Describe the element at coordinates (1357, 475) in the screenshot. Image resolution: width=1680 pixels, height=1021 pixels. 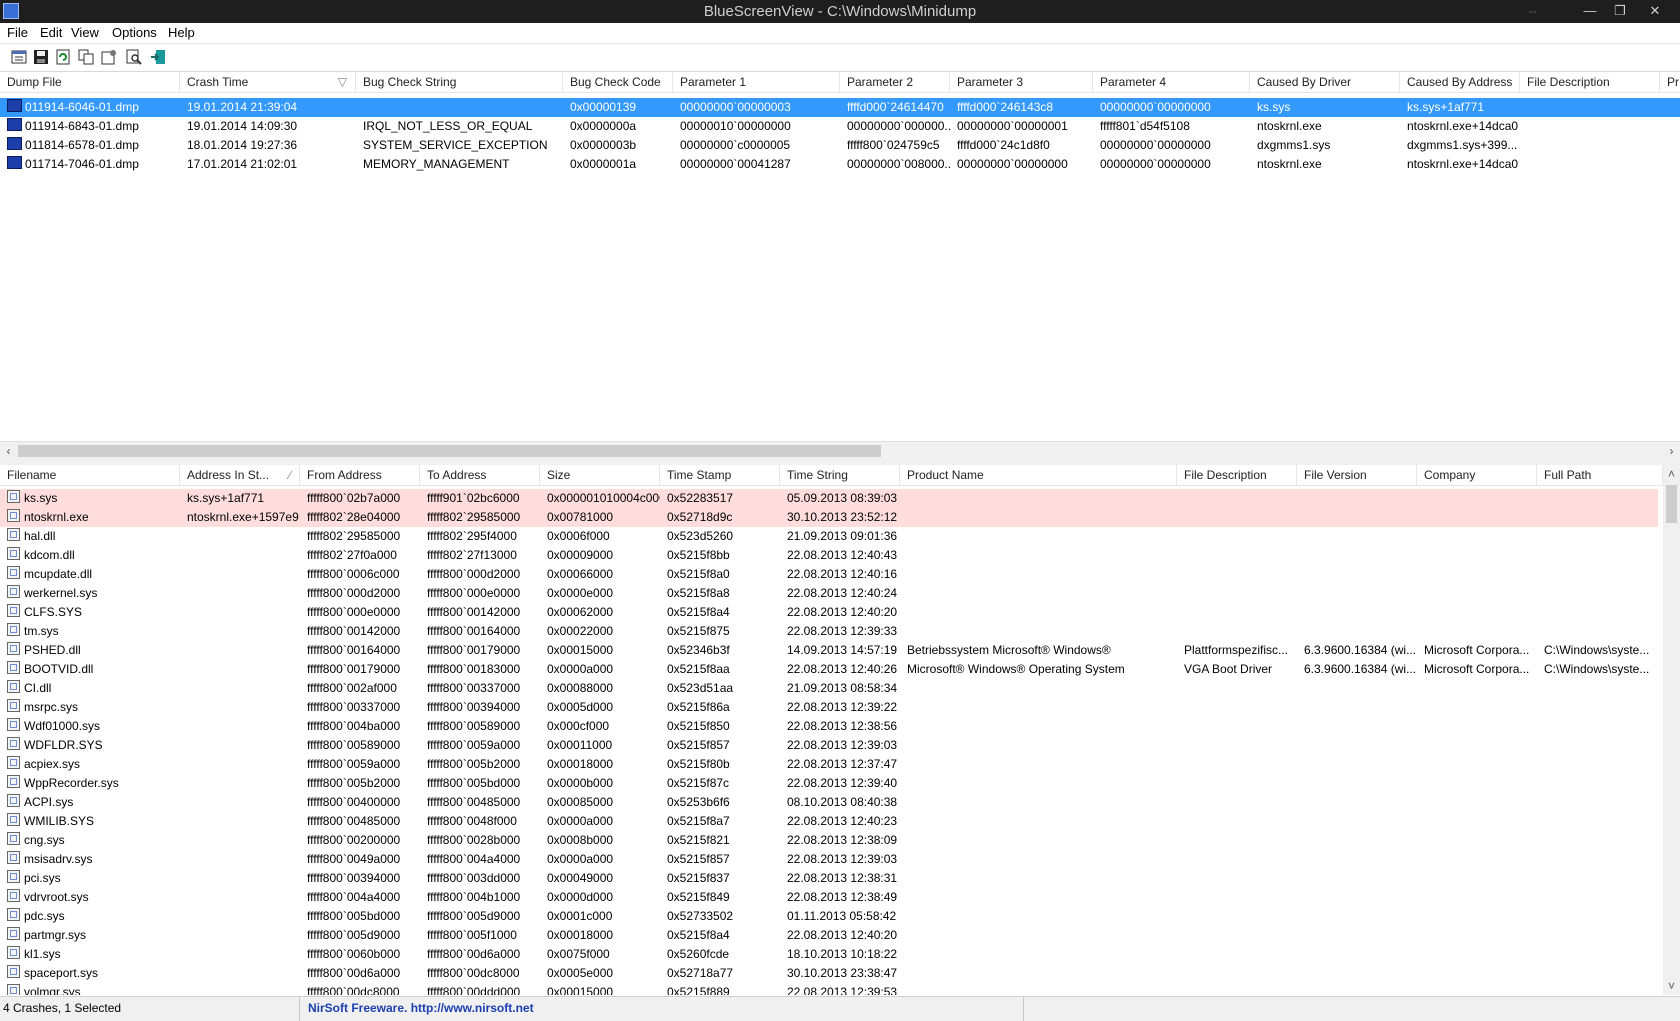
I see `column-header: File Version` at that location.